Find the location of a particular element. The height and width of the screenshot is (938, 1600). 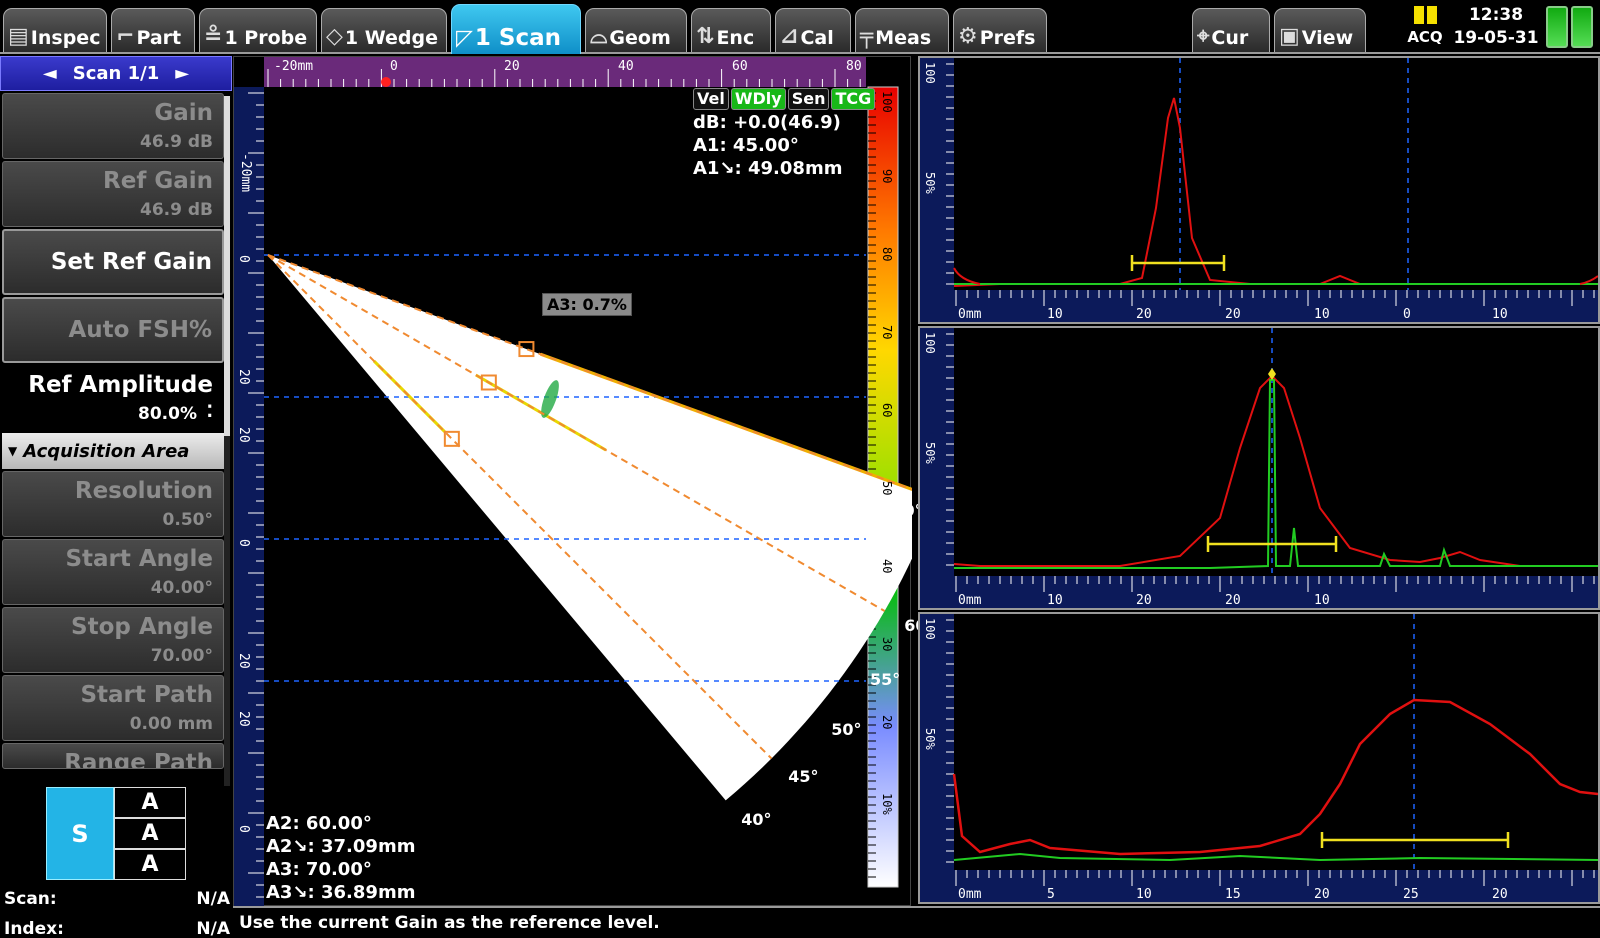

resolution-label: Resolution is located at coordinates (143, 491).